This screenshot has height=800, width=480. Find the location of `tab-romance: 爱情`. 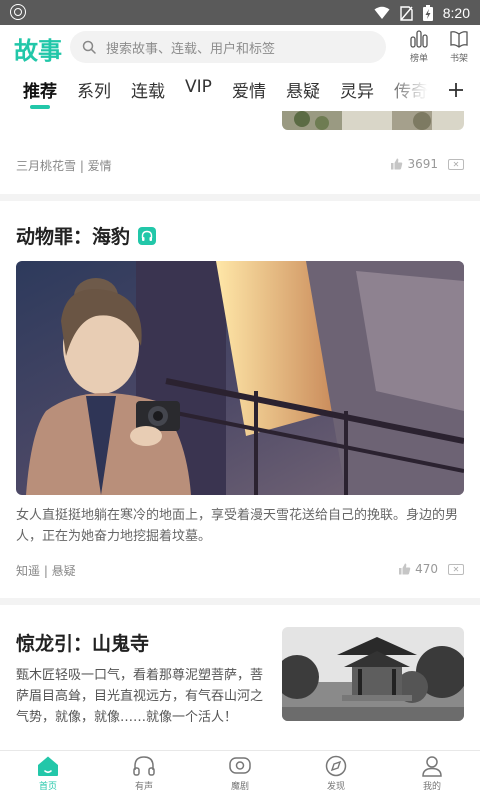

tab-romance: 爱情 is located at coordinates (249, 89).